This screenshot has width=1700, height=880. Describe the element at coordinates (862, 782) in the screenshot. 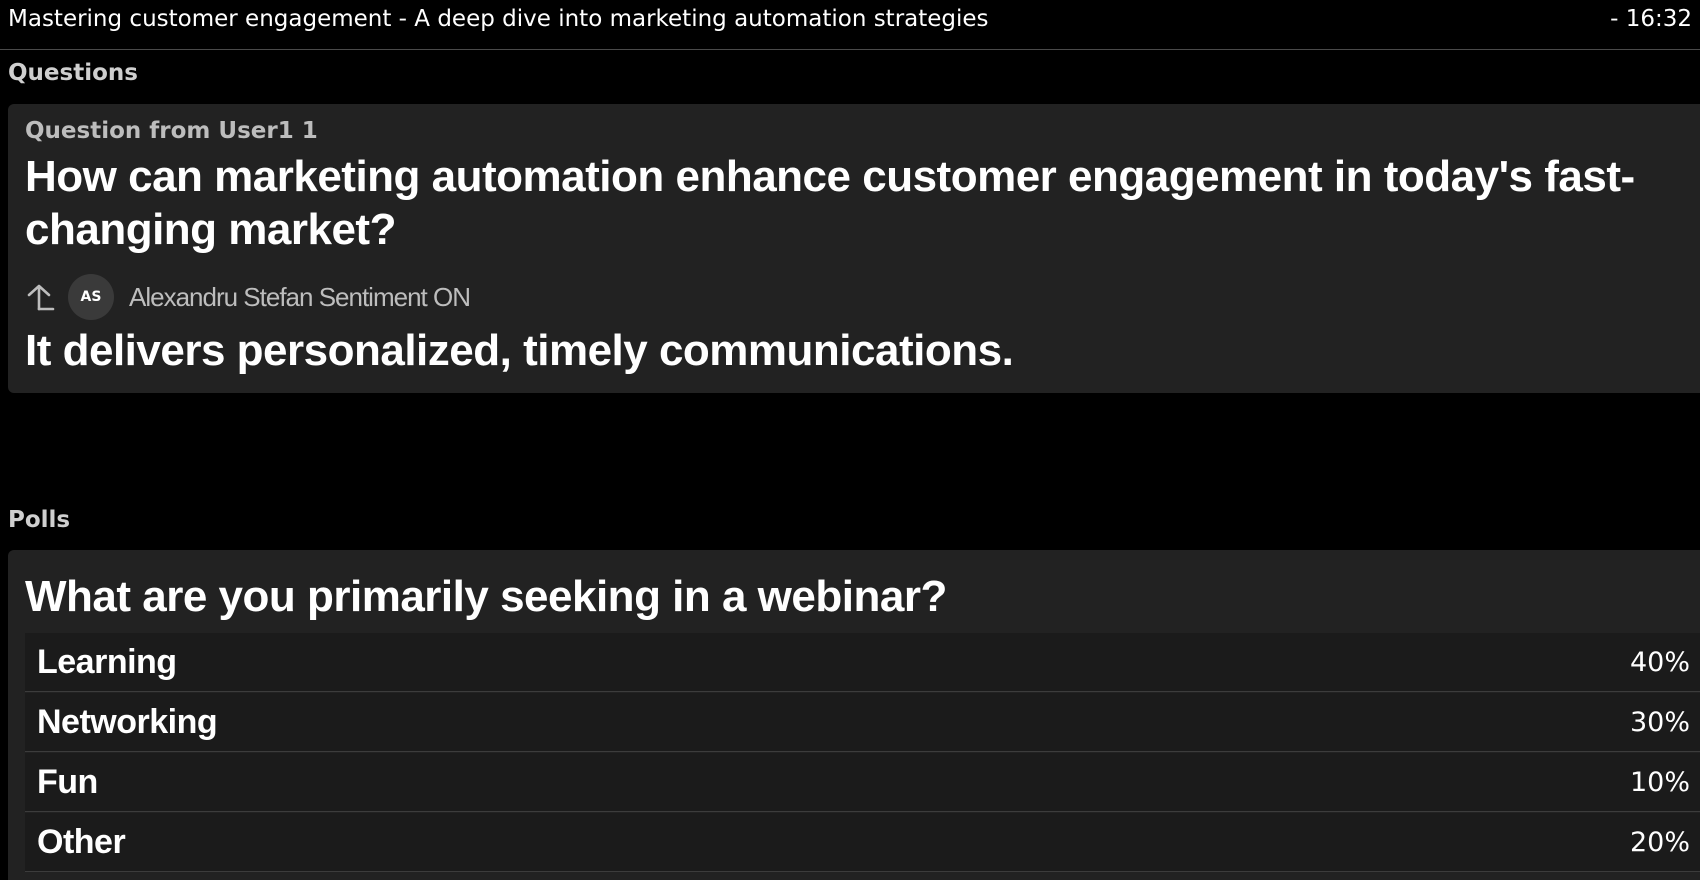

I see `poll-option-fun: Fun 10%` at that location.